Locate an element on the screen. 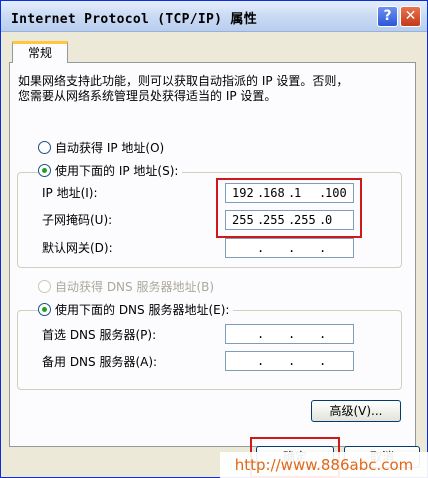  auto-ip-radio: 自动获得 IP 地址(O) is located at coordinates (103, 148).